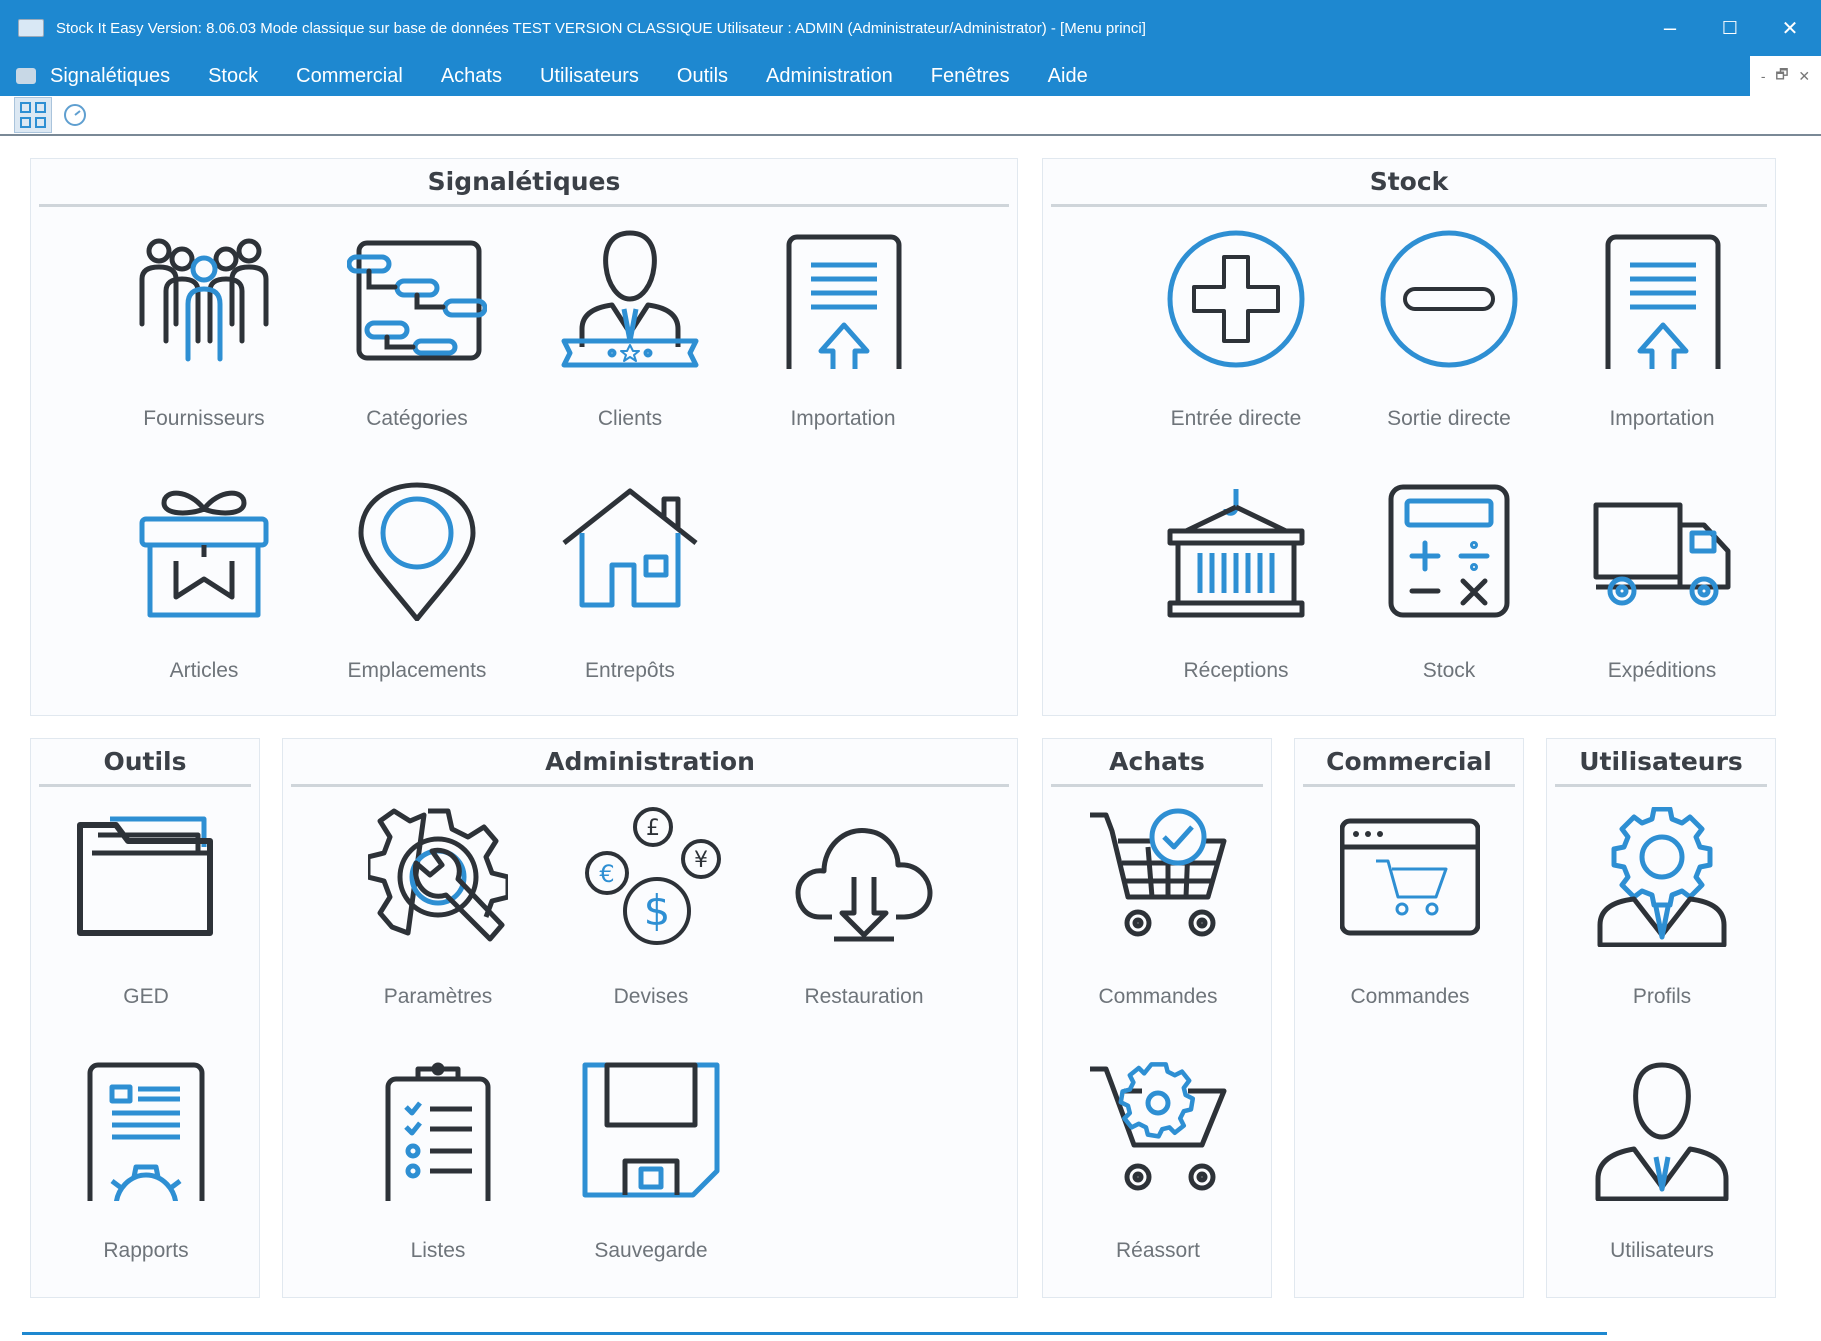 Image resolution: width=1821 pixels, height=1341 pixels. I want to click on container-icon, so click(1236, 553).